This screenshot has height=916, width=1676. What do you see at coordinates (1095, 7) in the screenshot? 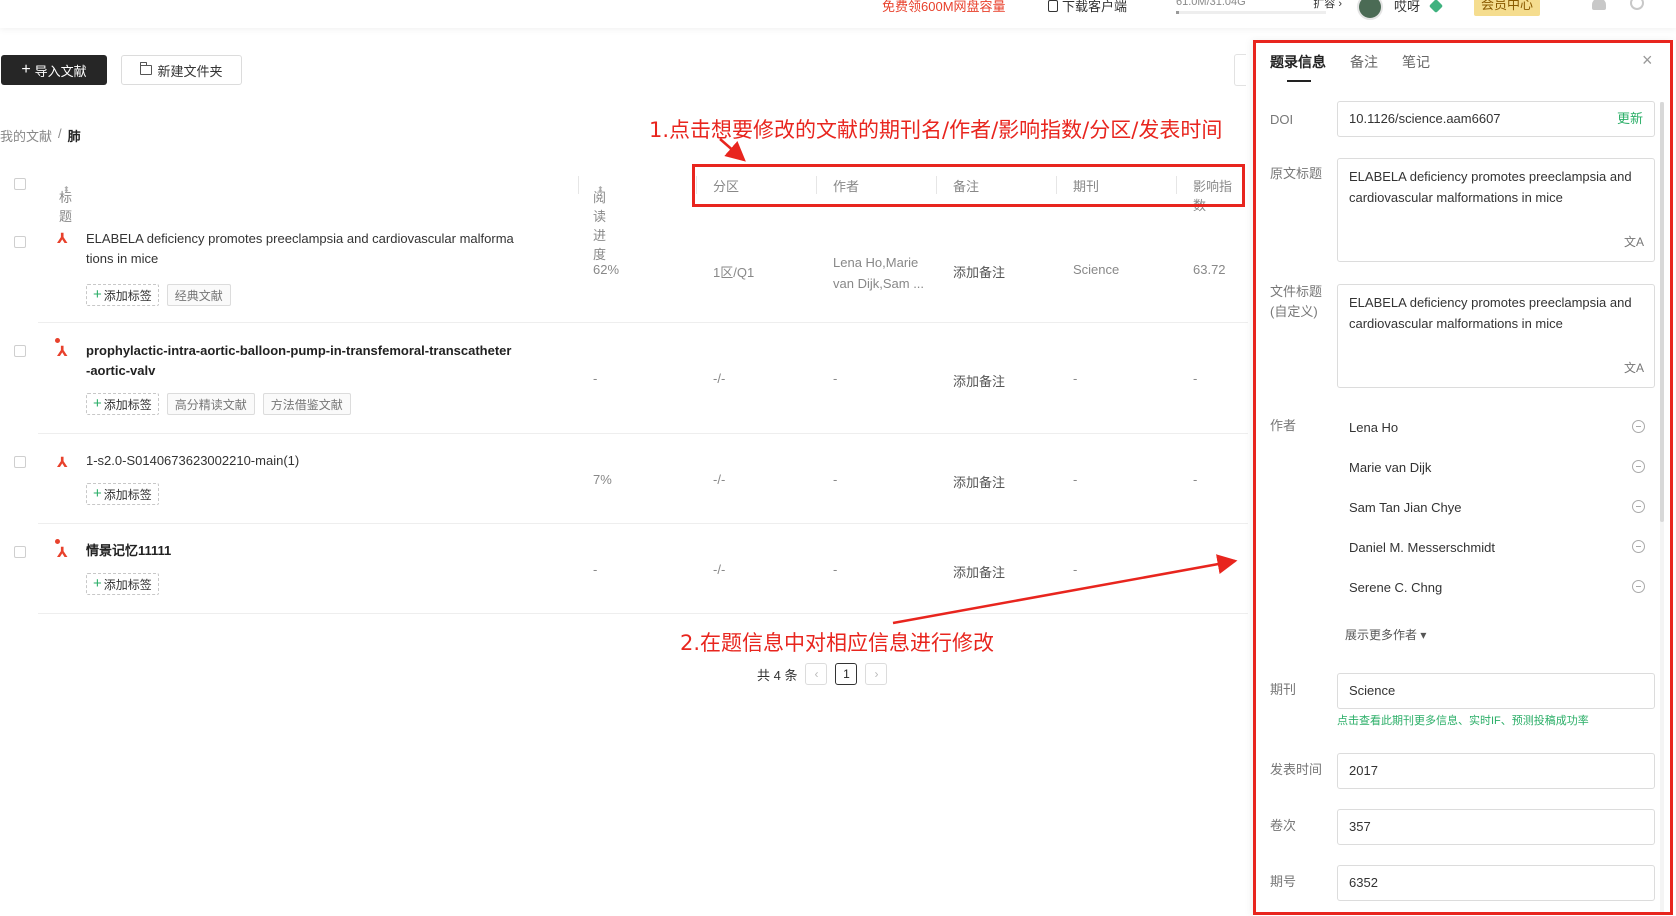
I see `download-client-label: 下载客户端` at bounding box center [1095, 7].